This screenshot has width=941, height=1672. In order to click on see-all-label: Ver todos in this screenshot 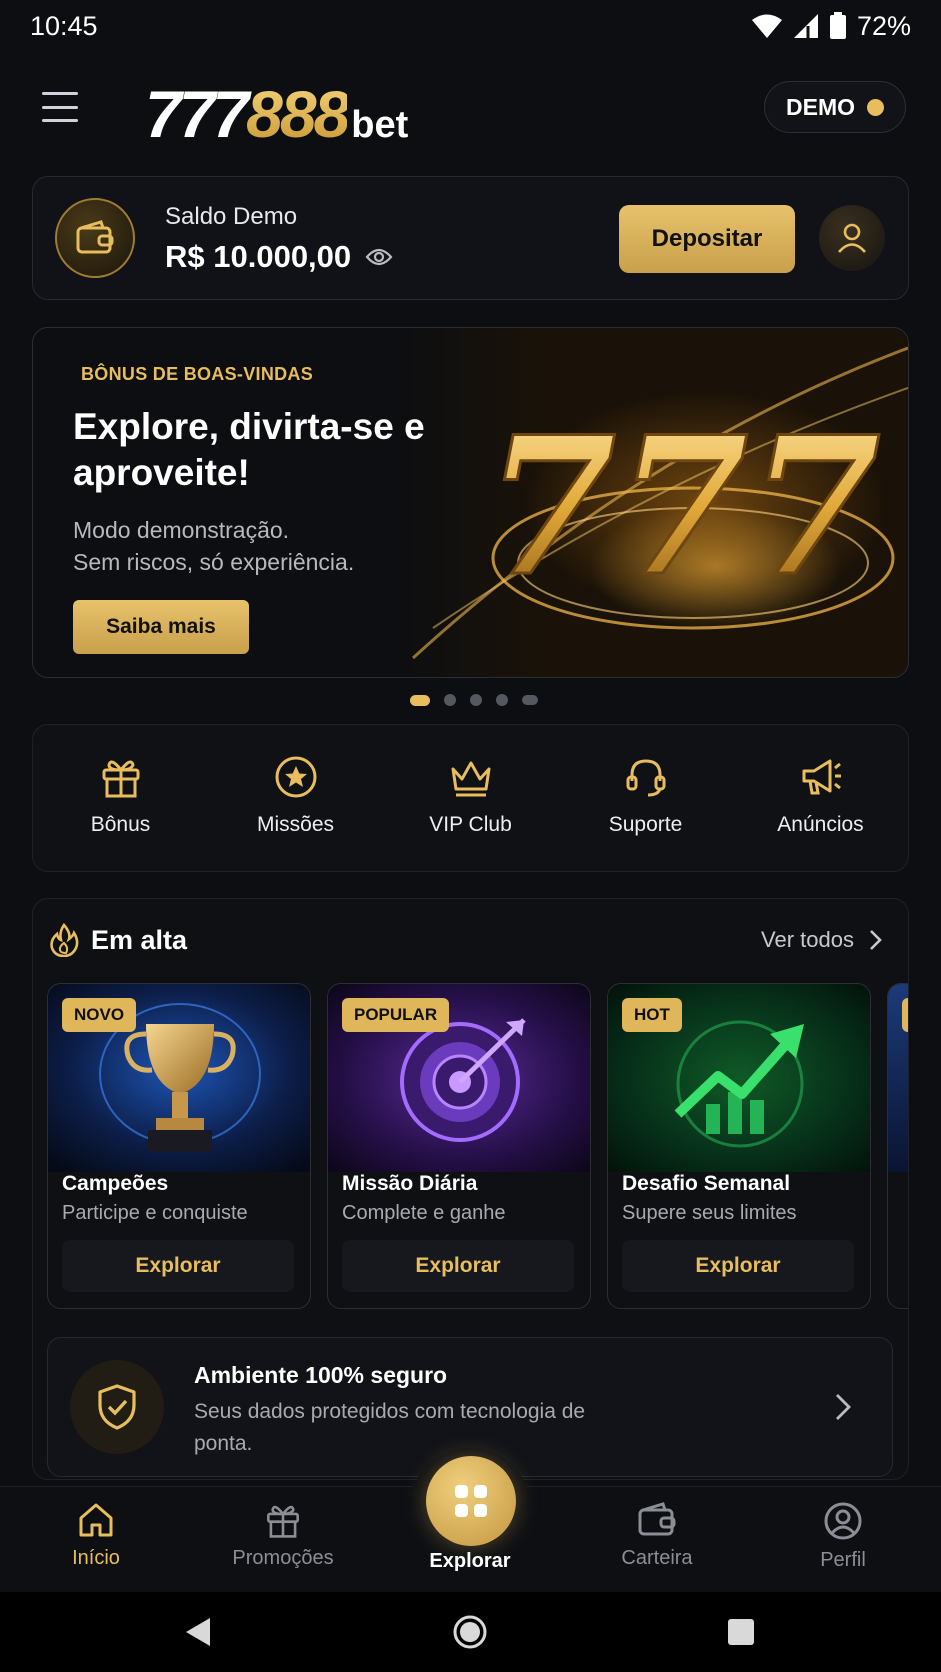, I will do `click(807, 939)`.